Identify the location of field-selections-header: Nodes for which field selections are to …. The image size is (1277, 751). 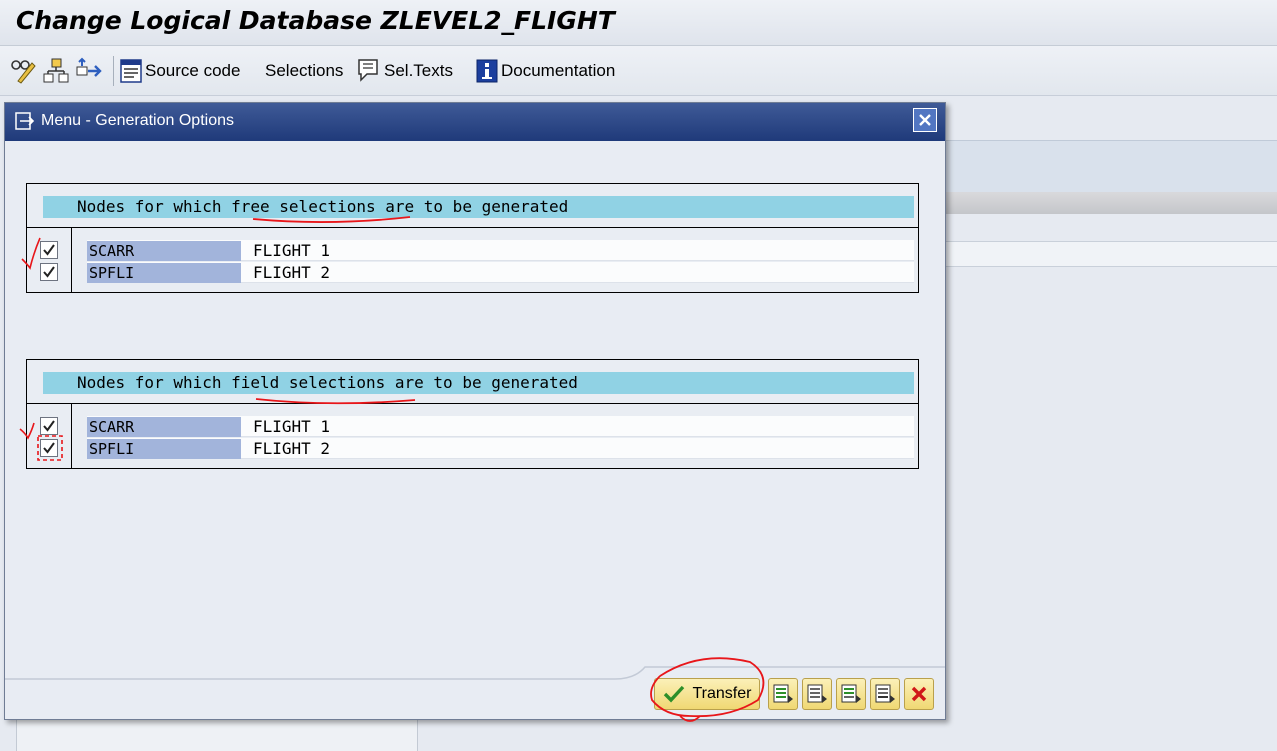
(478, 383).